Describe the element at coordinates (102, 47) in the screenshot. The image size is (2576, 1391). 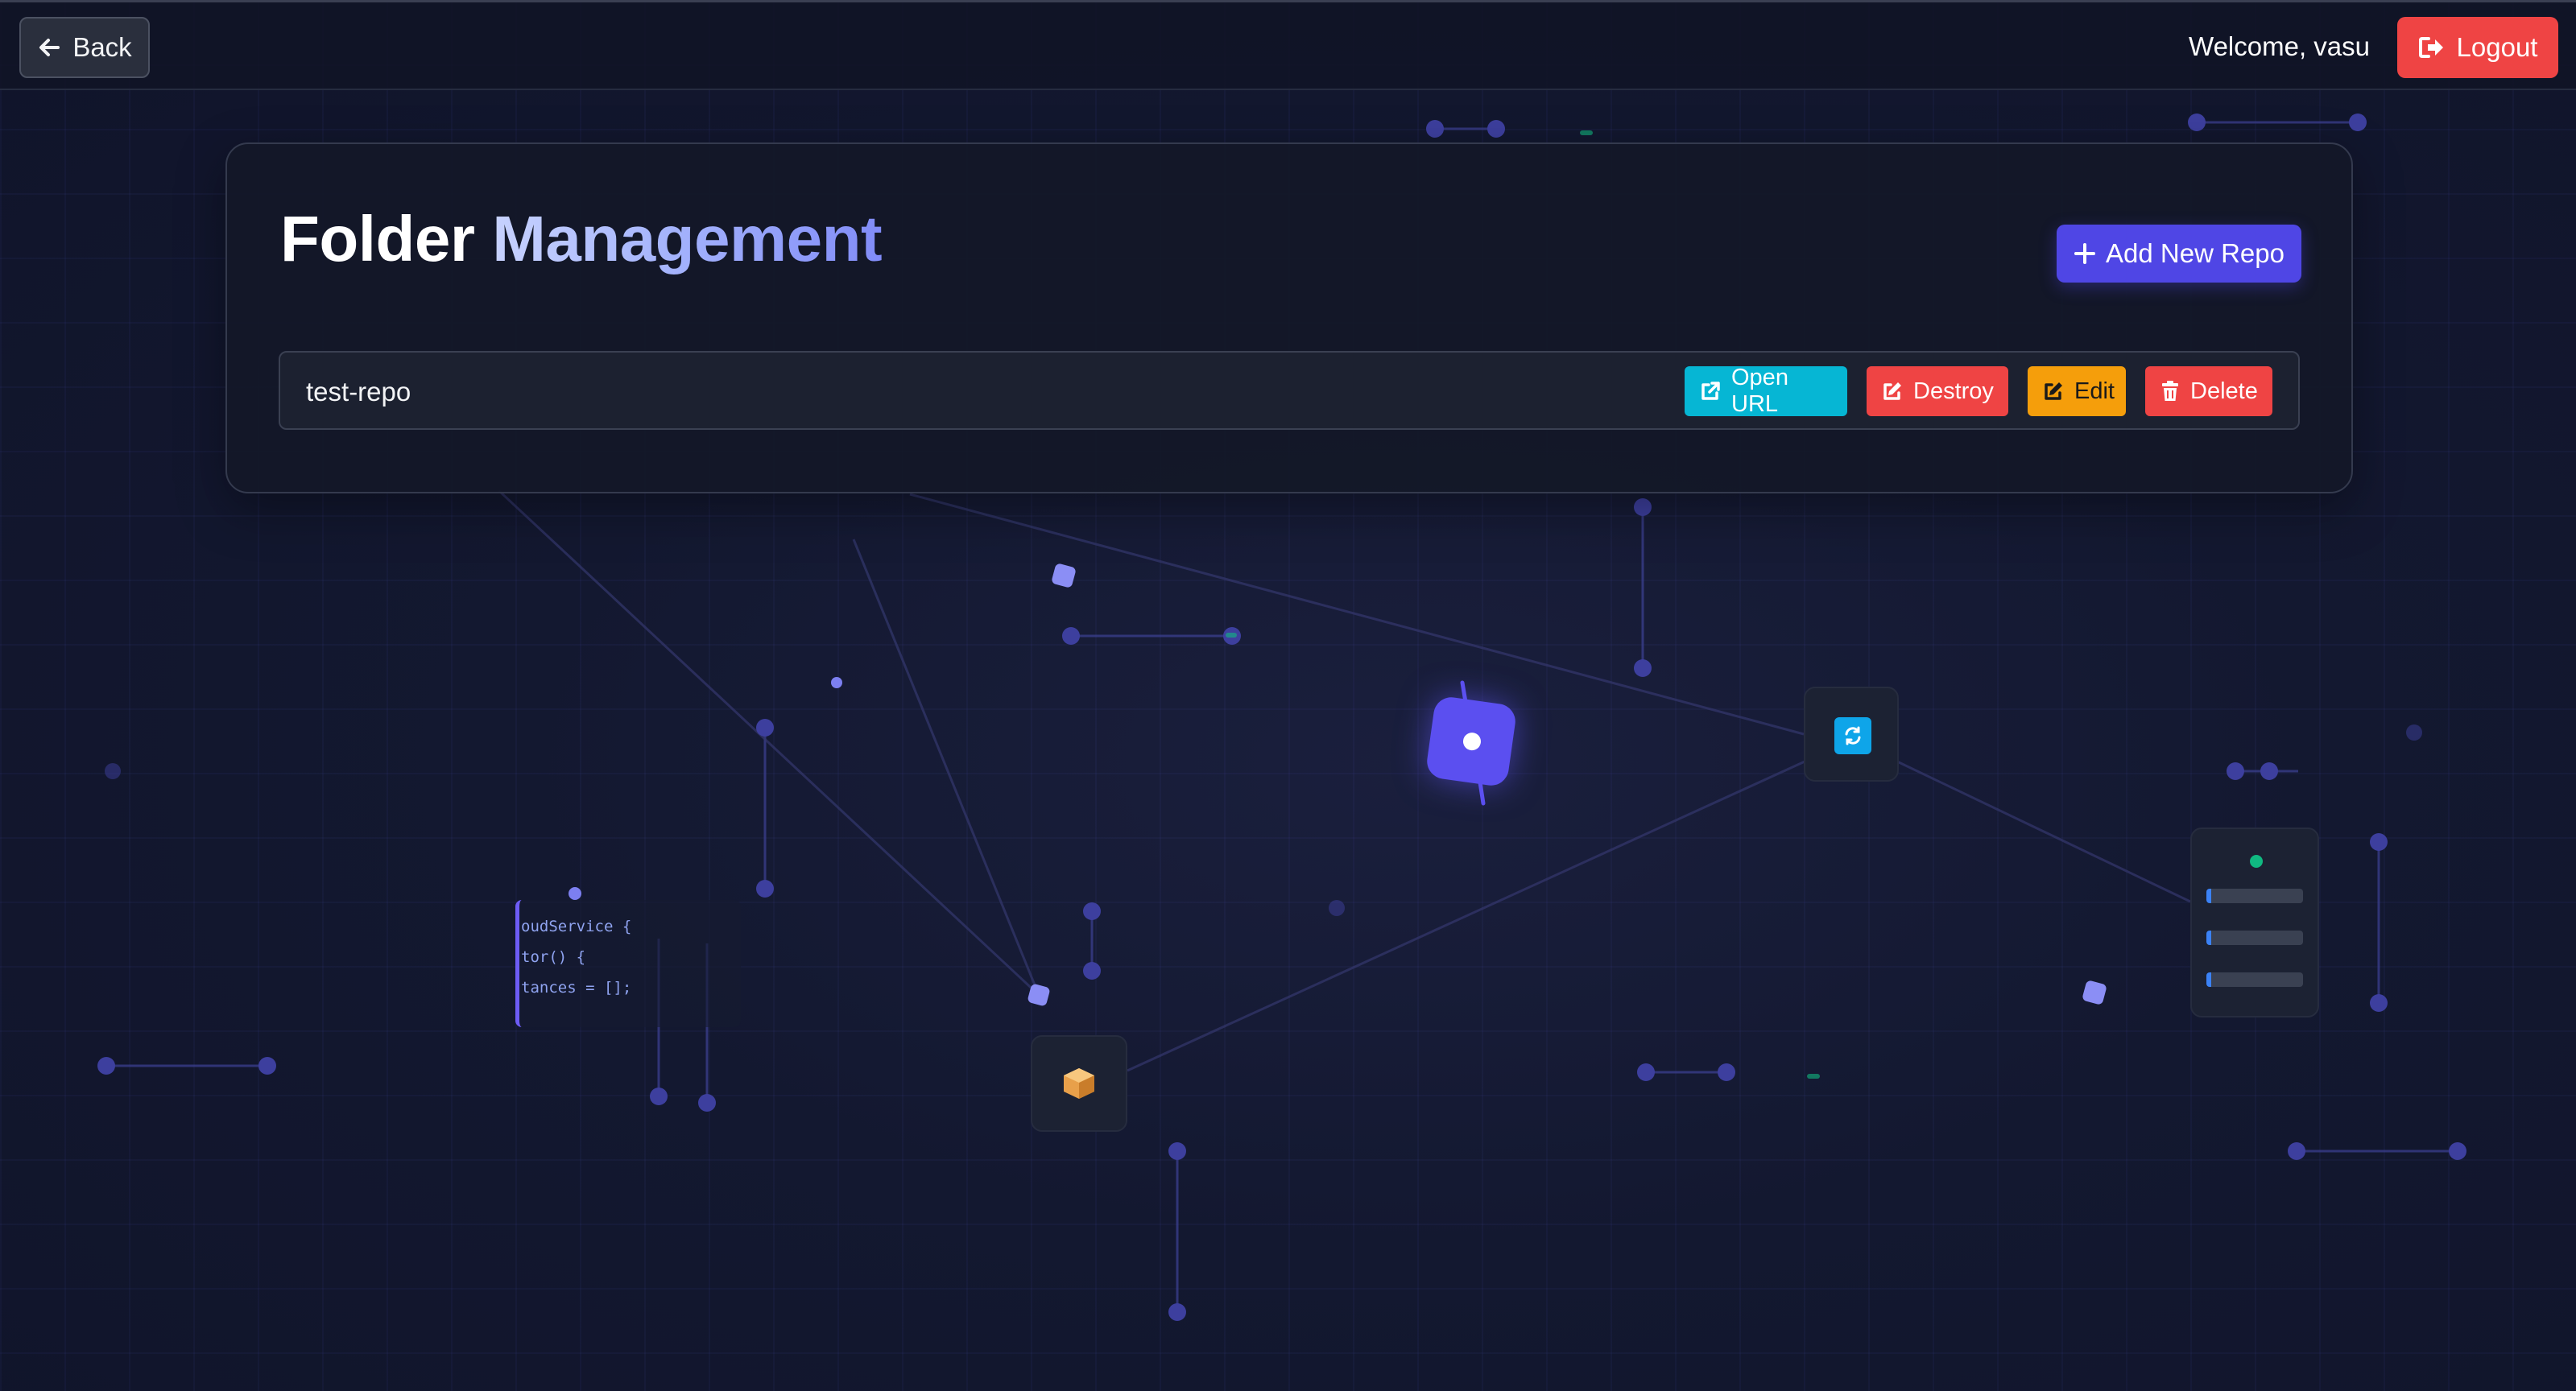
I see `back-button-label: Back` at that location.